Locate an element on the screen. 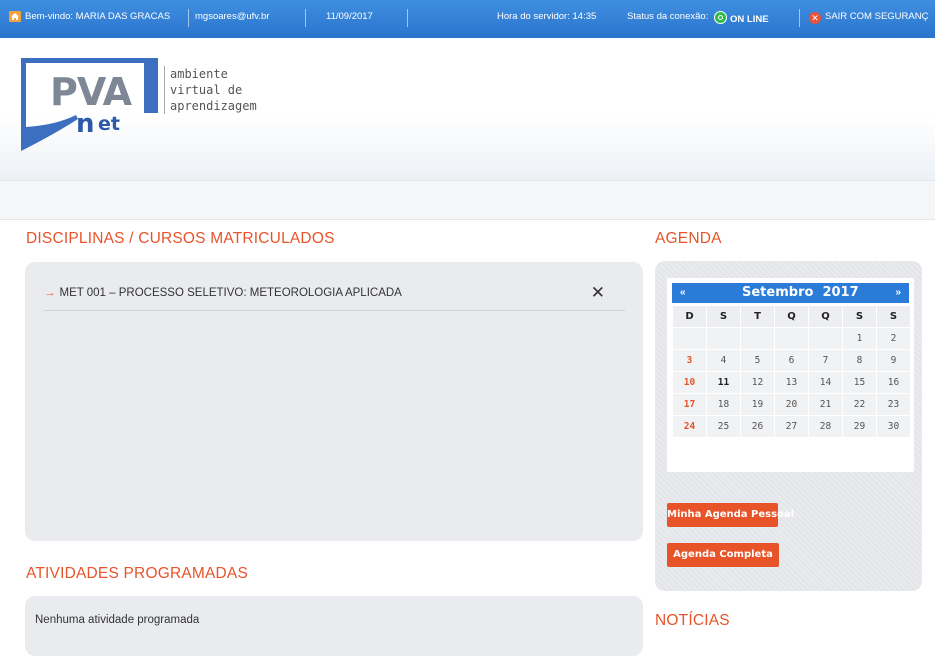  prev-month-button: « is located at coordinates (683, 292).